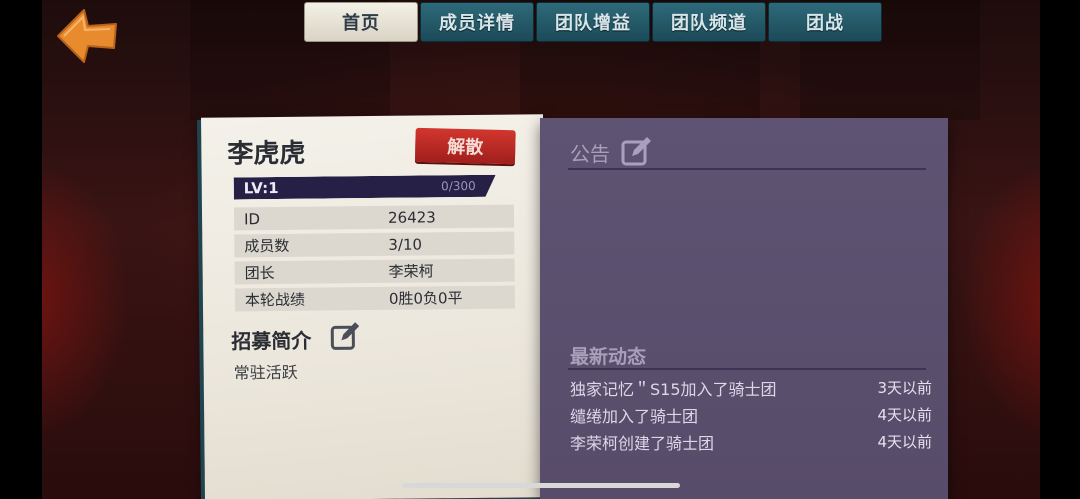 Image resolution: width=1080 pixels, height=499 pixels. I want to click on tab-bar: 首页 成员详情 团队增益 团队频道 团战, so click(593, 22).